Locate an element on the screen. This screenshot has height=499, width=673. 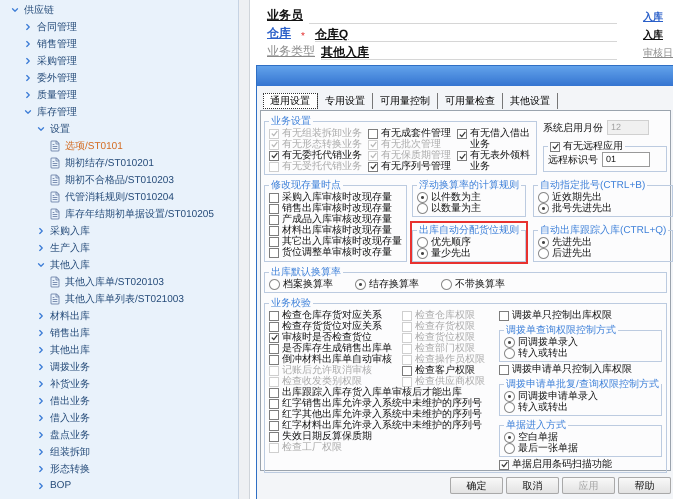
dialog-button: 确定 is located at coordinates (476, 485).